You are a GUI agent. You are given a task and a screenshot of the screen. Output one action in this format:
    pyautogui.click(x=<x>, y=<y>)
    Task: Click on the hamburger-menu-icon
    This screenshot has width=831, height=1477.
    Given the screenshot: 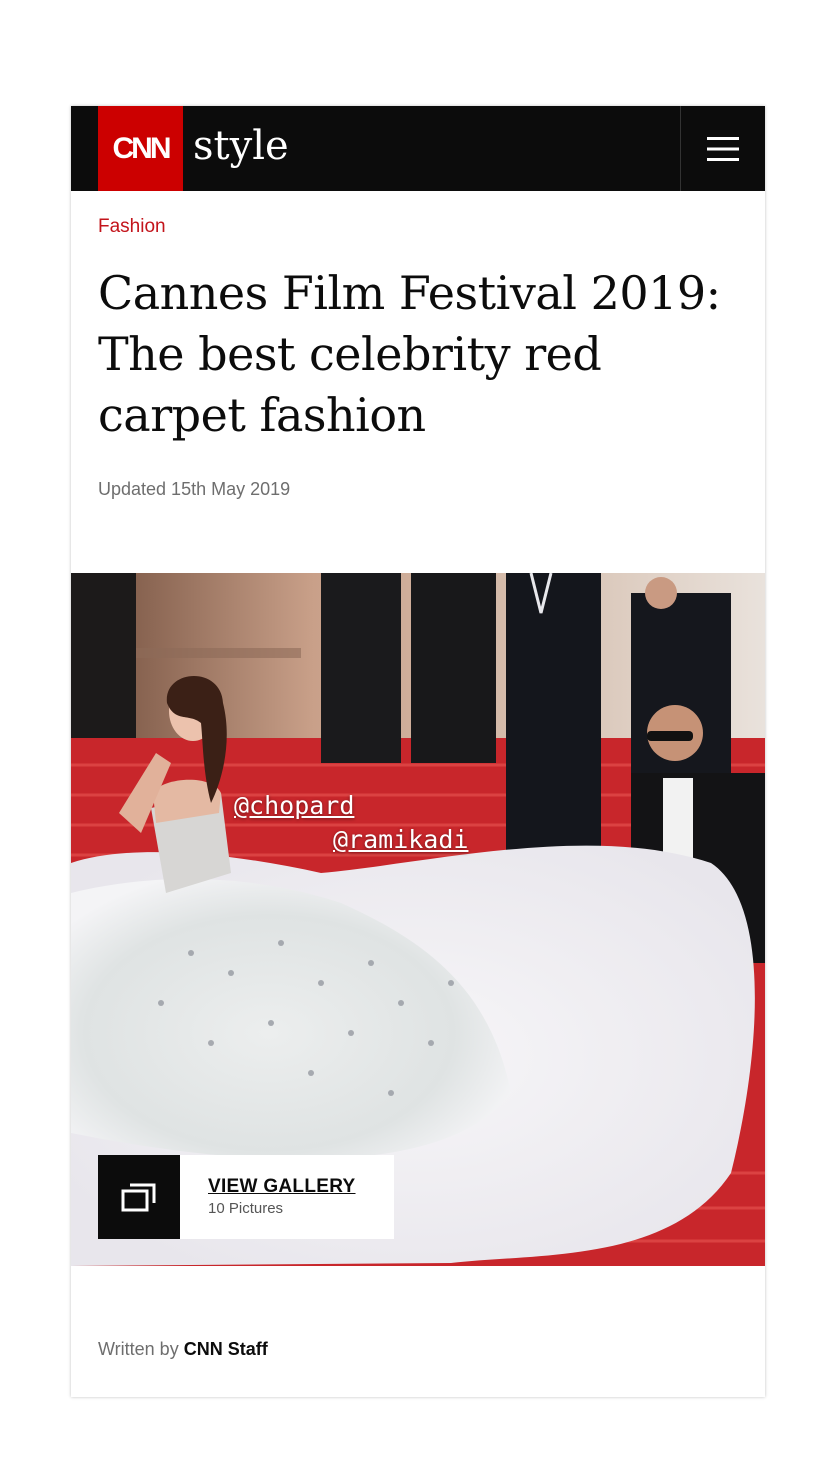 What is the action you would take?
    pyautogui.click(x=723, y=148)
    